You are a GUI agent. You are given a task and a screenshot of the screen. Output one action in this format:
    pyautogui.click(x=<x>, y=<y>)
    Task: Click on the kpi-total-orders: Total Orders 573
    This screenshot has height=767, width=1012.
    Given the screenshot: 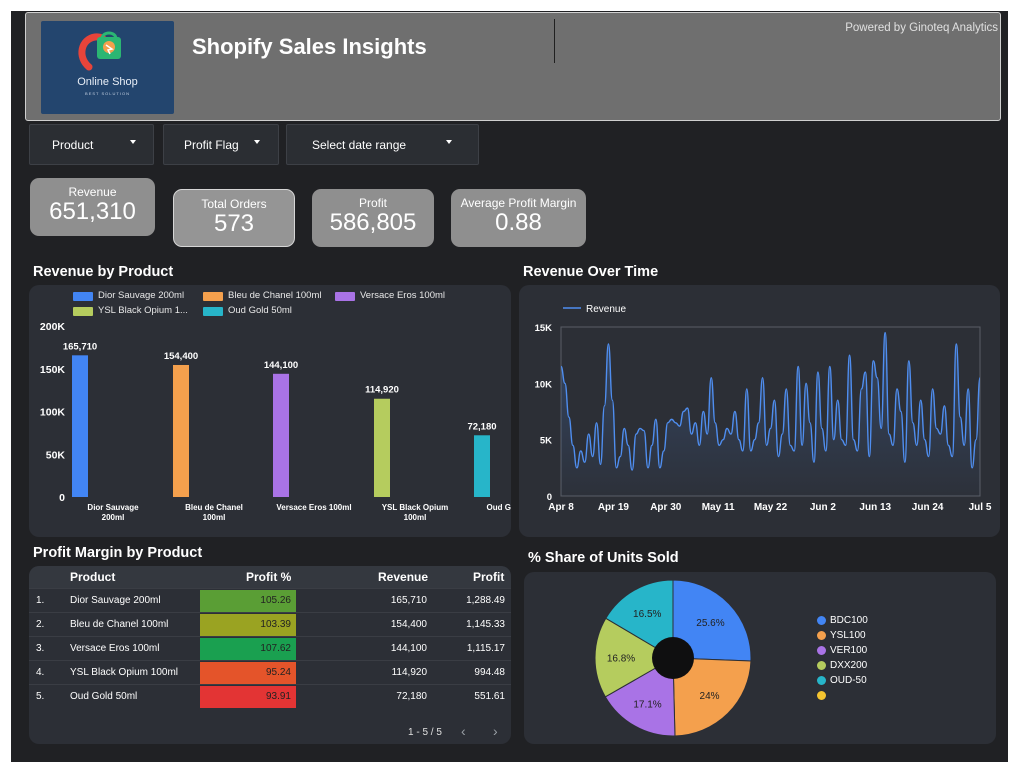 What is the action you would take?
    pyautogui.click(x=234, y=218)
    